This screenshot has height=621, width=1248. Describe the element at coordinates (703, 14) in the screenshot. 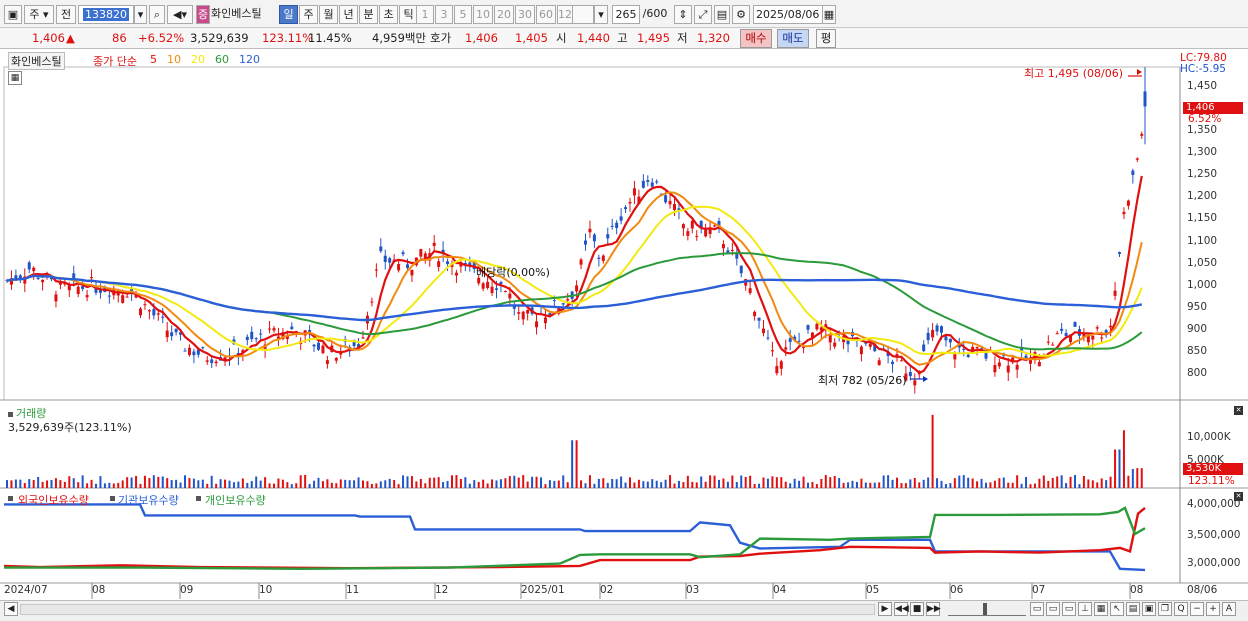

I see `arrows-icon: ⤢` at that location.